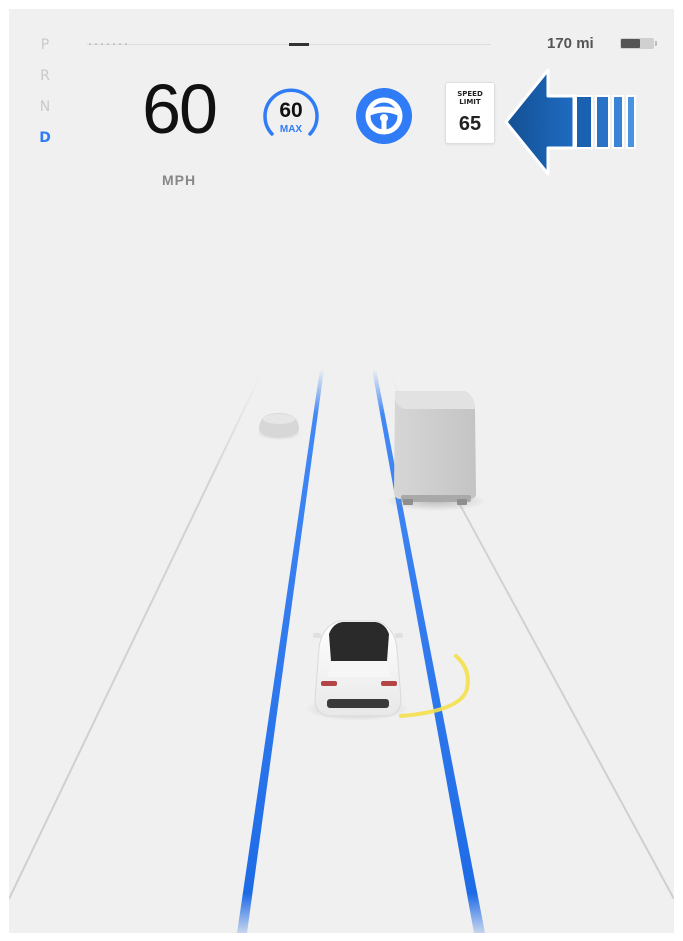 The height and width of the screenshot is (941, 683). Describe the element at coordinates (570, 43) in the screenshot. I see `range-readout: 170 mi` at that location.